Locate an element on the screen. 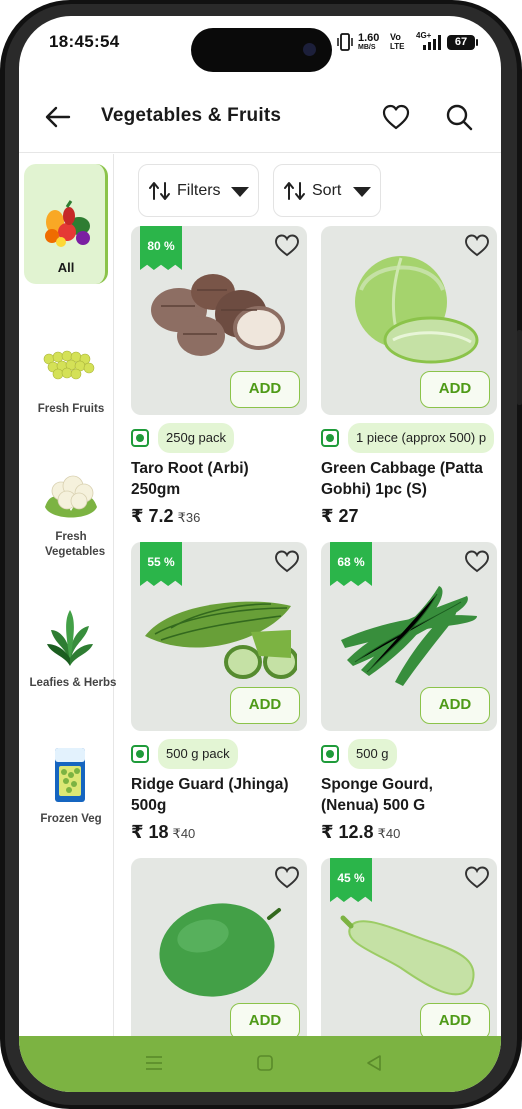 This screenshot has width=522, height=1109. taro-root-image is located at coordinates (218, 315).